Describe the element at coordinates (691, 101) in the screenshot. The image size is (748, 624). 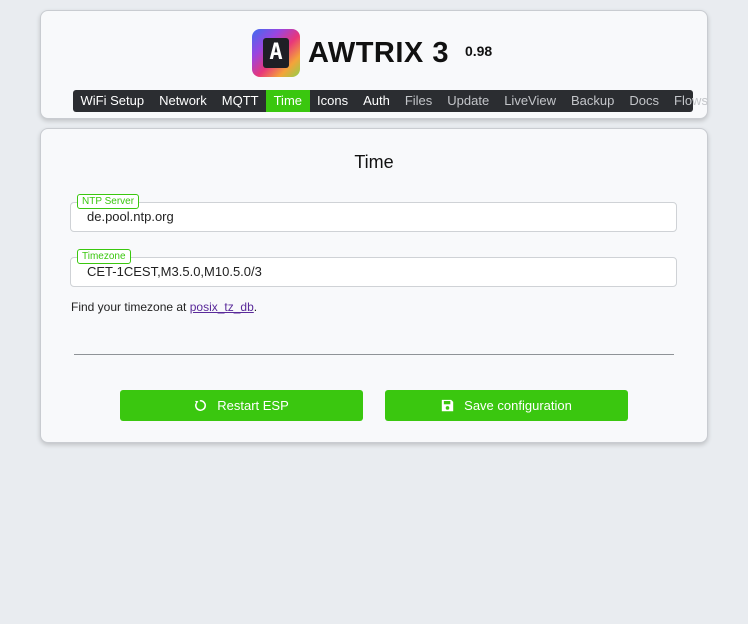
I see `nav-item-flows: Flows` at that location.